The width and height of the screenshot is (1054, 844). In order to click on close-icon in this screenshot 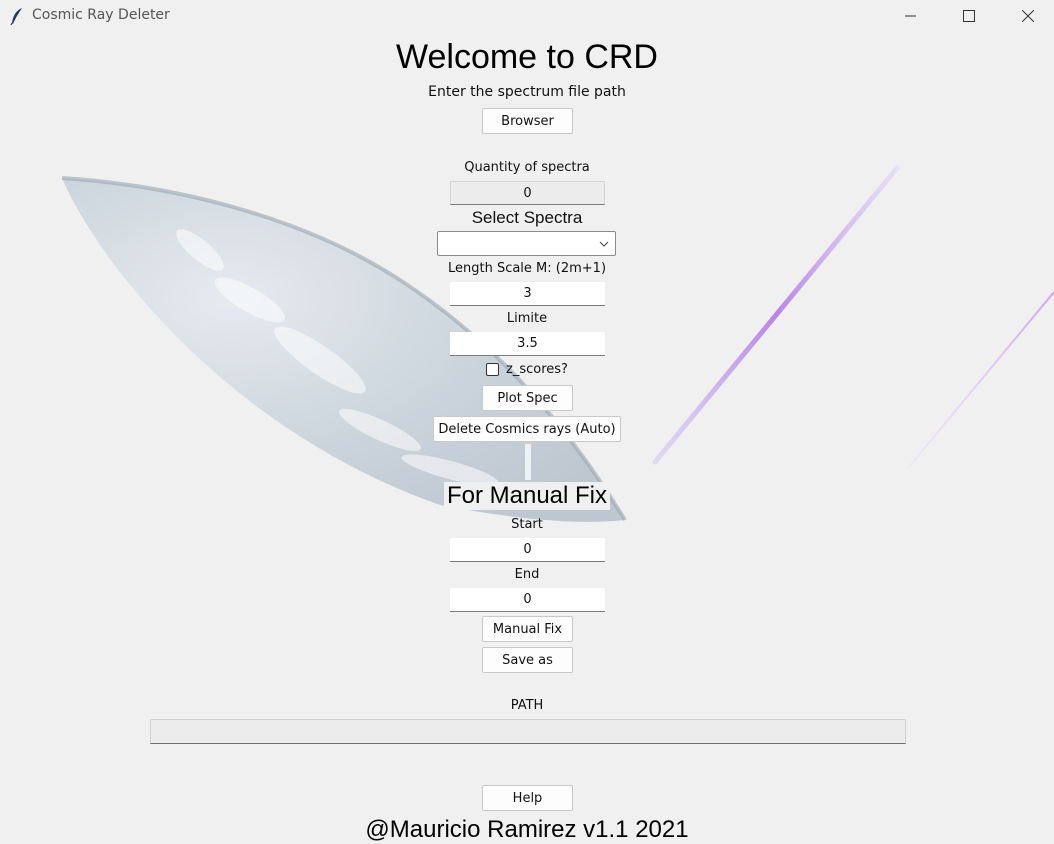, I will do `click(1028, 16)`.